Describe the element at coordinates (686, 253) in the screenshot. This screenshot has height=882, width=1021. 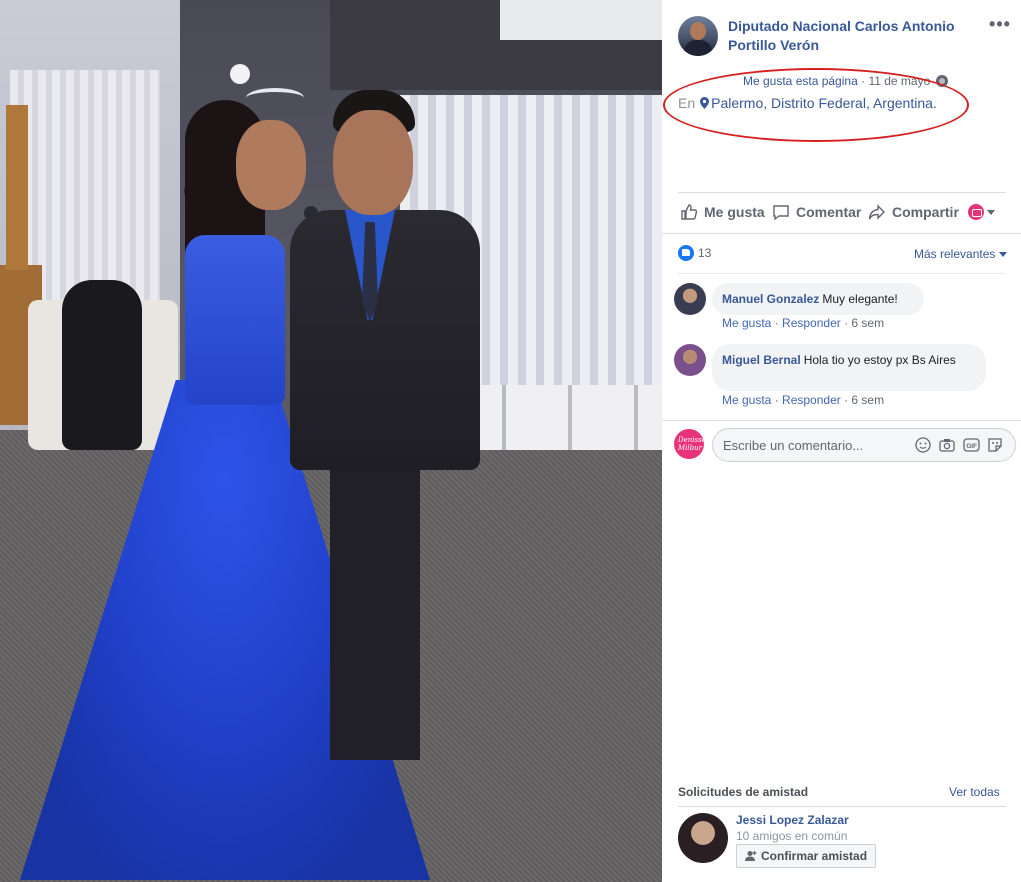
I see `like-badge-icon` at that location.